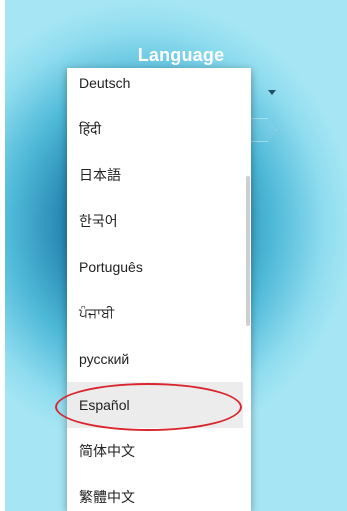 The width and height of the screenshot is (347, 511). I want to click on language-option-portuguese: Português, so click(155, 267).